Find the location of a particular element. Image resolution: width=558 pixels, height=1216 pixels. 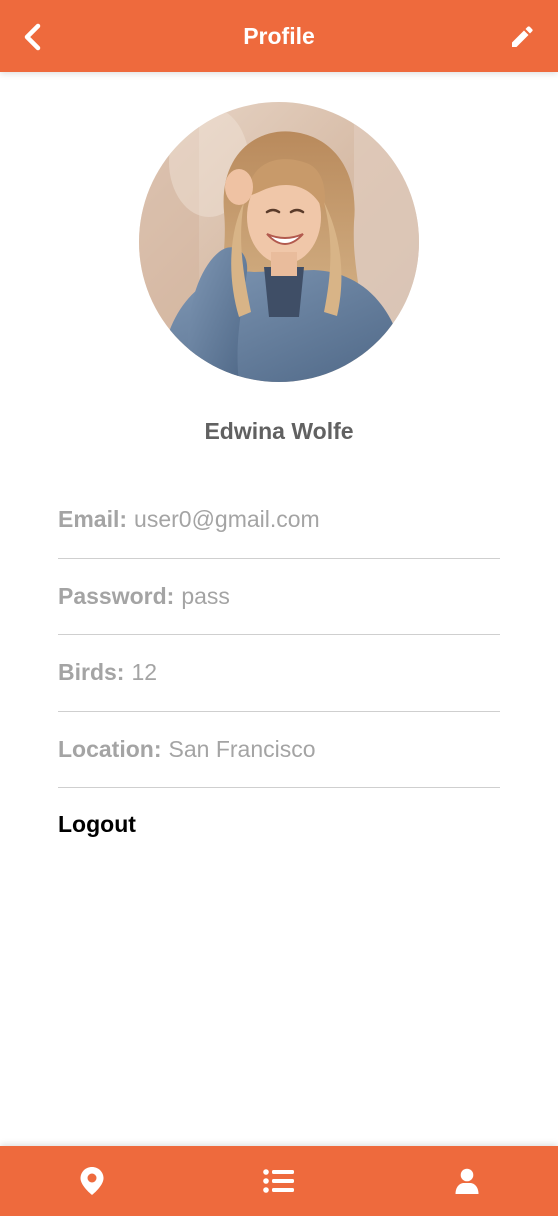

map-pin-icon is located at coordinates (92, 1181).